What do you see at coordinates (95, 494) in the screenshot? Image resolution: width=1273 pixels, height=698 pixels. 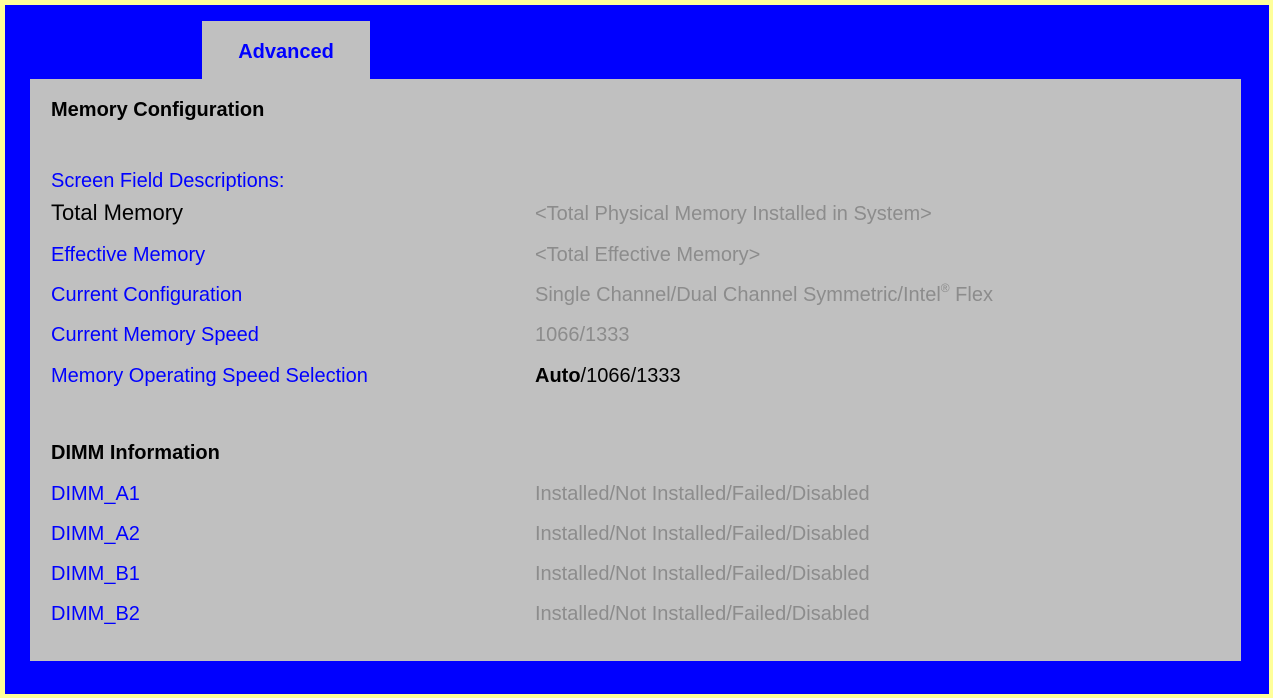 I see `dimm-label-a1: DIMM_A1` at bounding box center [95, 494].